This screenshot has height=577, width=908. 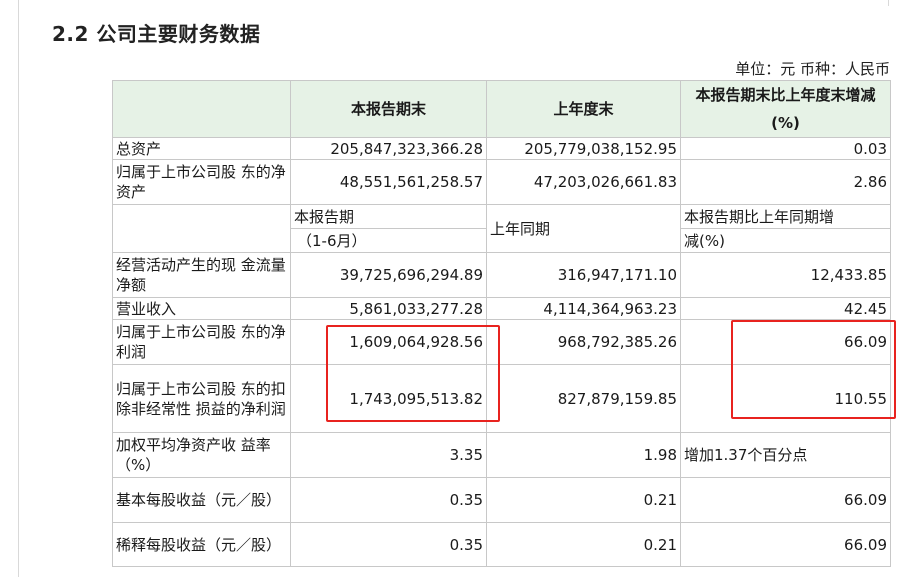 I want to click on row-label: 归属于上市公司股 东的净利润, so click(x=201, y=342).